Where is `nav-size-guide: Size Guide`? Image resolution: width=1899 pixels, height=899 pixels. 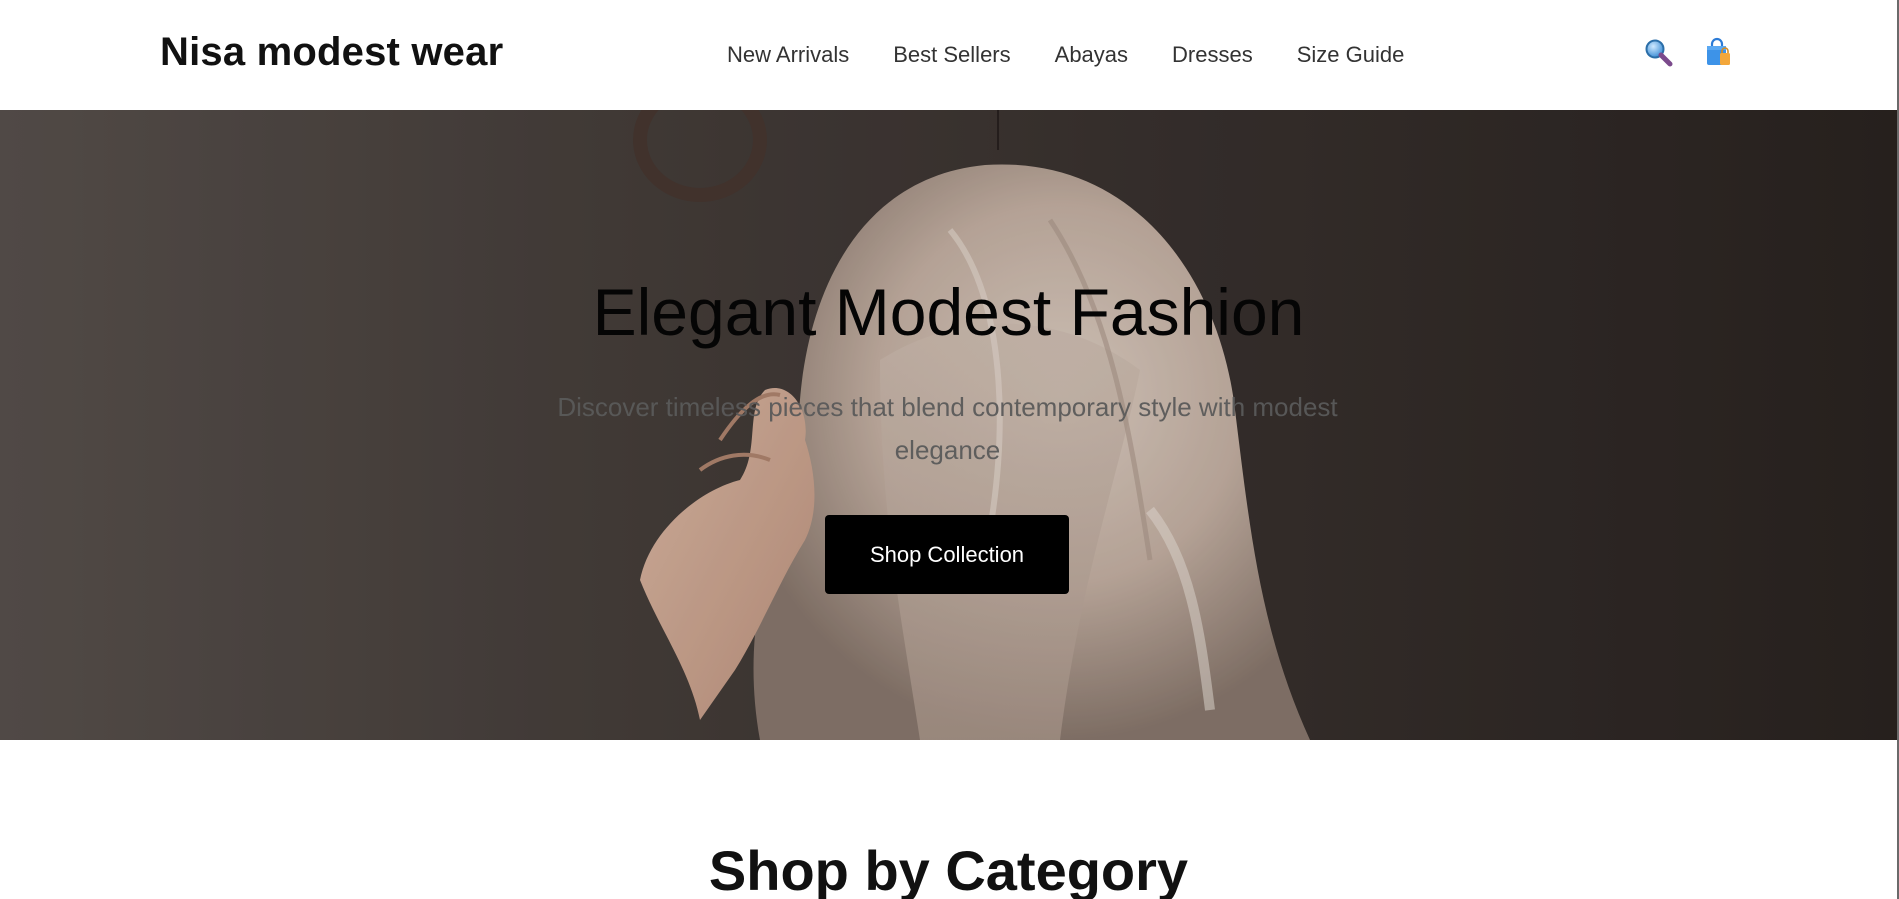 nav-size-guide: Size Guide is located at coordinates (1351, 55).